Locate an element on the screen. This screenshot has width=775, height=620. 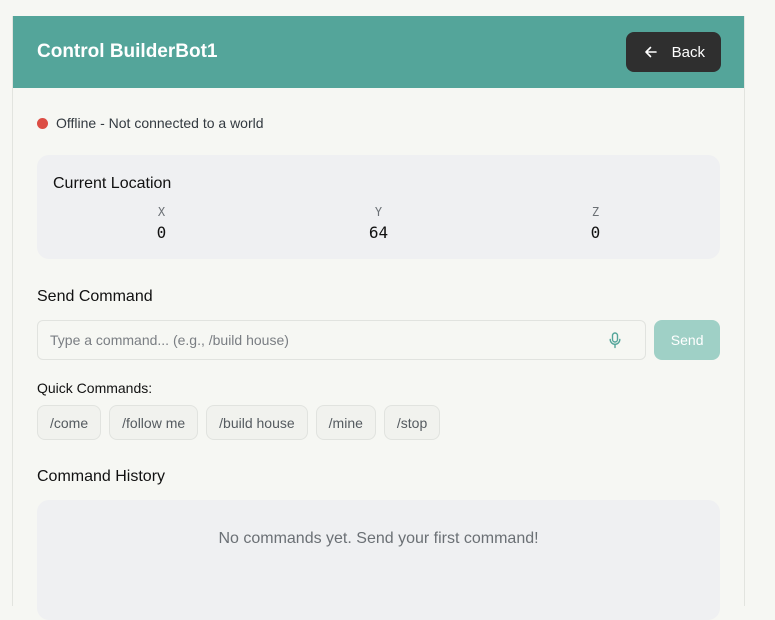
microphone-icon is located at coordinates (615, 340).